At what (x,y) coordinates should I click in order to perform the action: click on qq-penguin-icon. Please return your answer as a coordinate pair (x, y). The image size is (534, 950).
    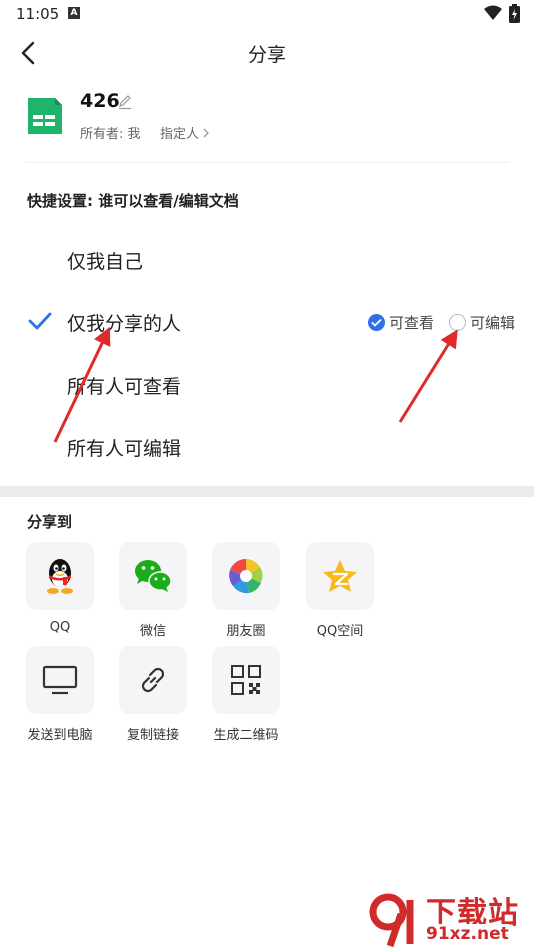
    Looking at the image, I should click on (60, 576).